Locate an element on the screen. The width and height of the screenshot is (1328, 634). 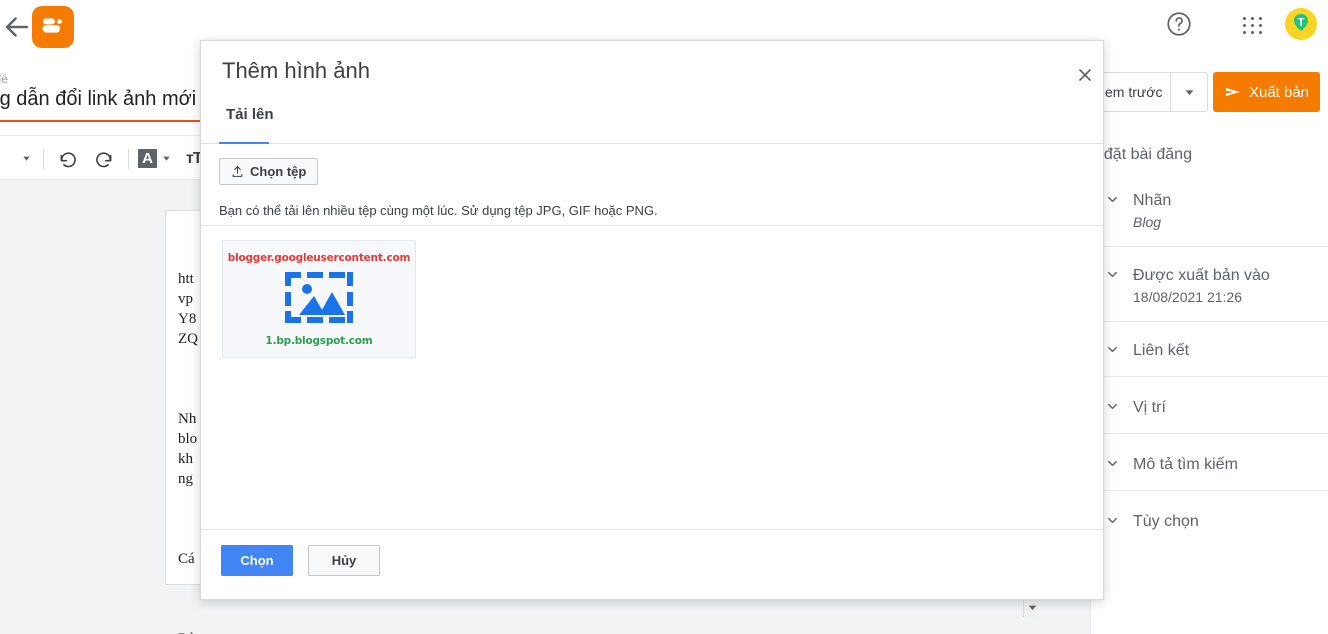
choose-file-button: Chọn tệp is located at coordinates (269, 171).